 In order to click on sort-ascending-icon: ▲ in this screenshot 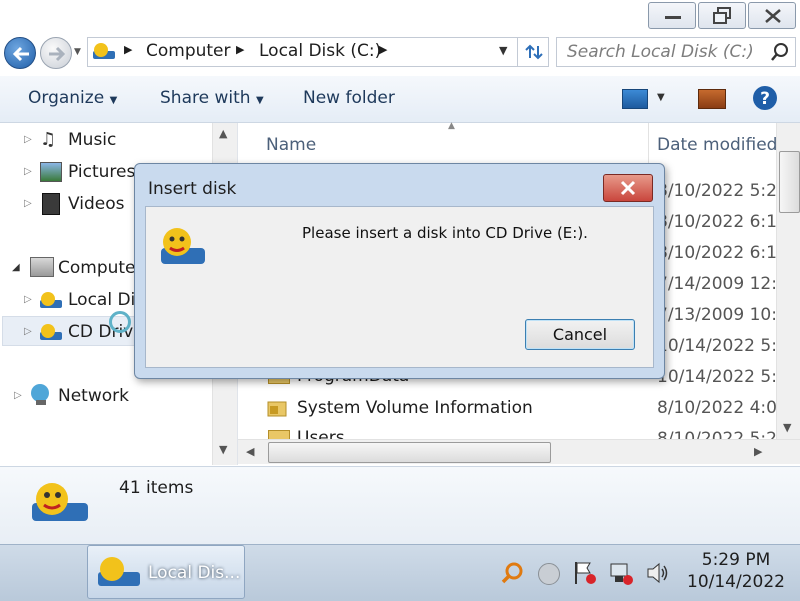, I will do `click(451, 126)`.